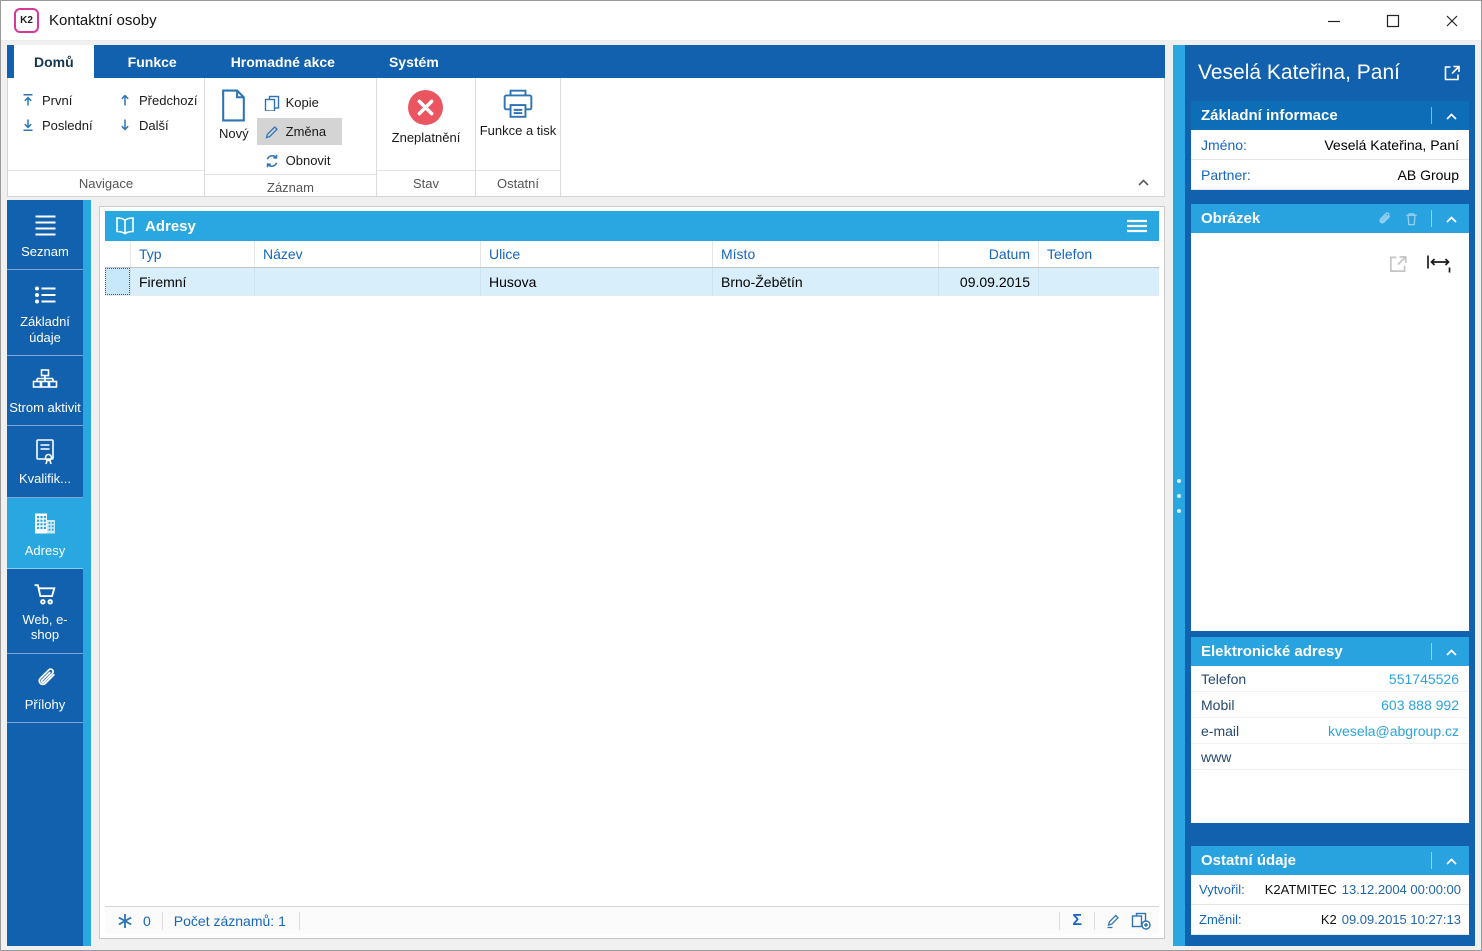  I want to click on tab-system: Systém, so click(414, 61).